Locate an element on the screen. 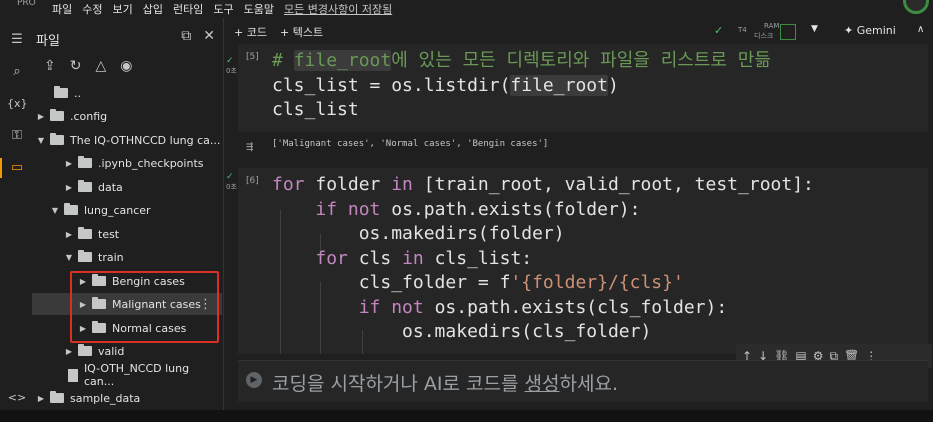 This screenshot has width=933, height=422. close-icon: ✕ is located at coordinates (209, 36).